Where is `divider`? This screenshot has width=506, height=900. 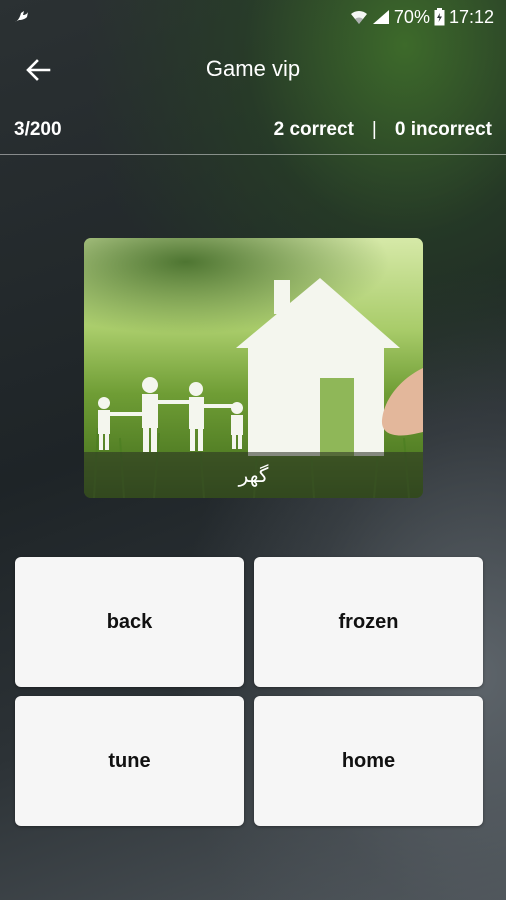 divider is located at coordinates (253, 154).